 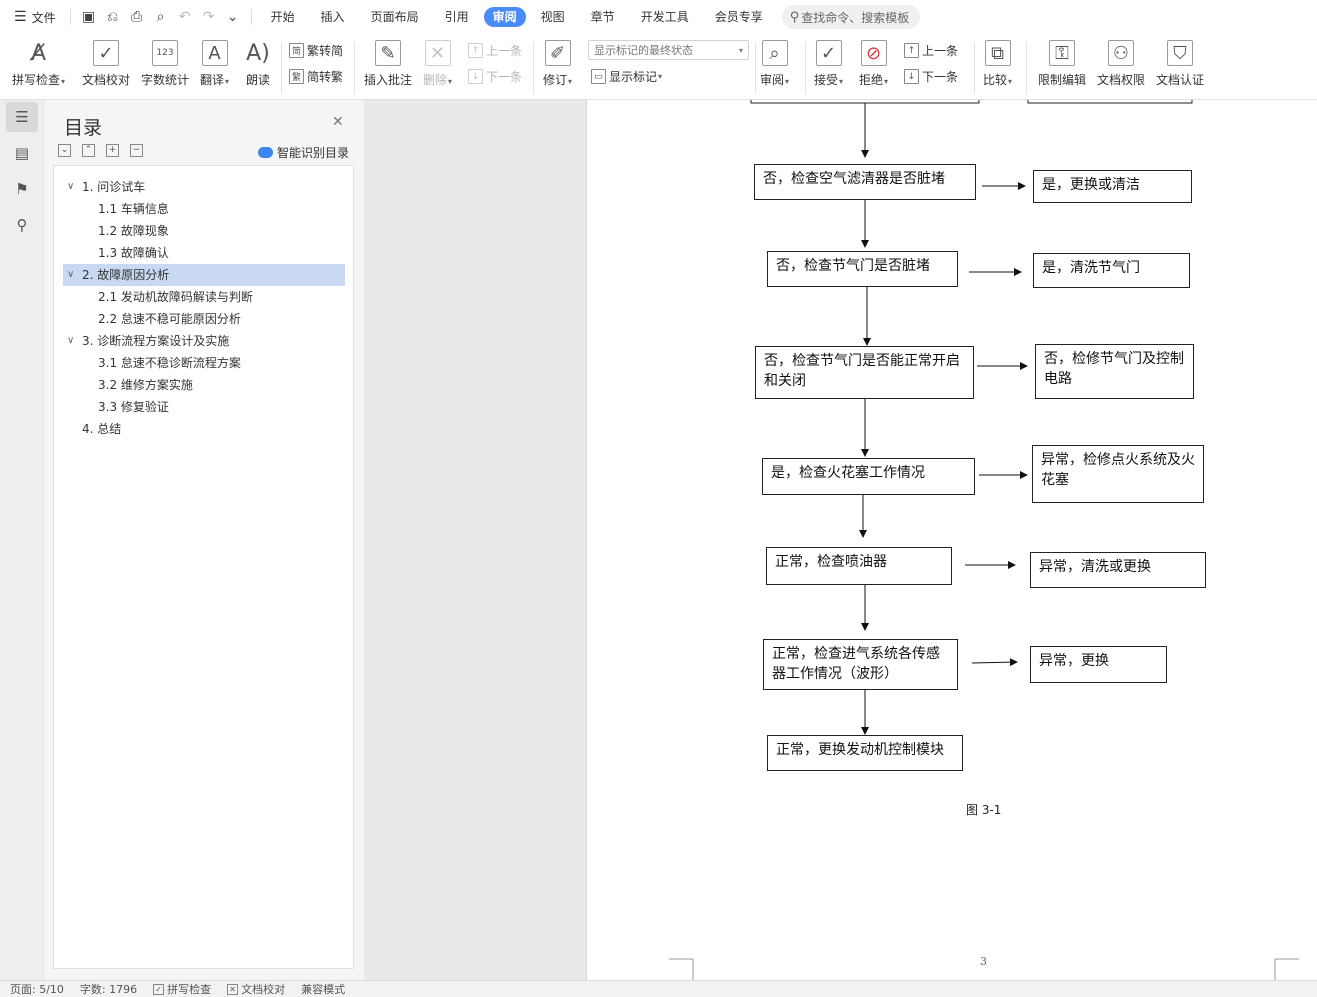 I want to click on toc-item: ∨ 3. 诊断流程方案设计及实施, so click(x=204, y=341).